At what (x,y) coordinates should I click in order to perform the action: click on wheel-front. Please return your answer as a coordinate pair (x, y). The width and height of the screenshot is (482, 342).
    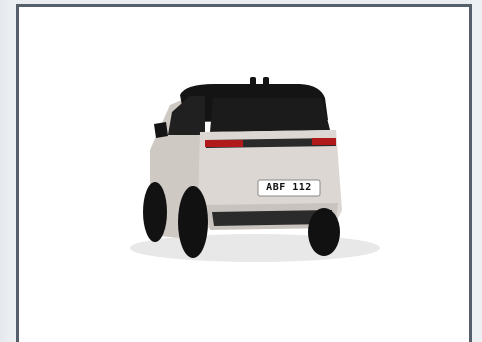
    Looking at the image, I should click on (155, 212).